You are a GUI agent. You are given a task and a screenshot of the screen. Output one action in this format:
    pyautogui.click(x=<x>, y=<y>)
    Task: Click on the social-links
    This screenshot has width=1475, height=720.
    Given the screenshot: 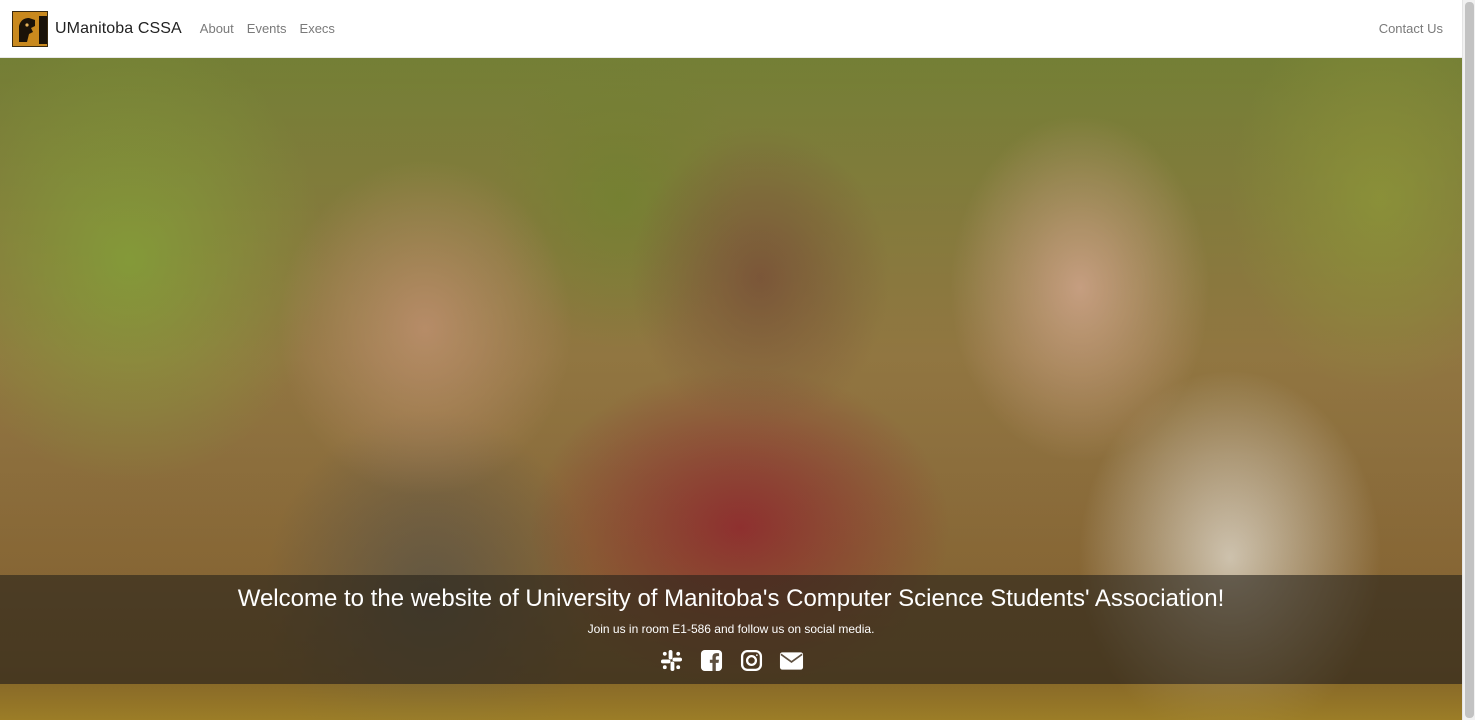 What is the action you would take?
    pyautogui.click(x=731, y=660)
    